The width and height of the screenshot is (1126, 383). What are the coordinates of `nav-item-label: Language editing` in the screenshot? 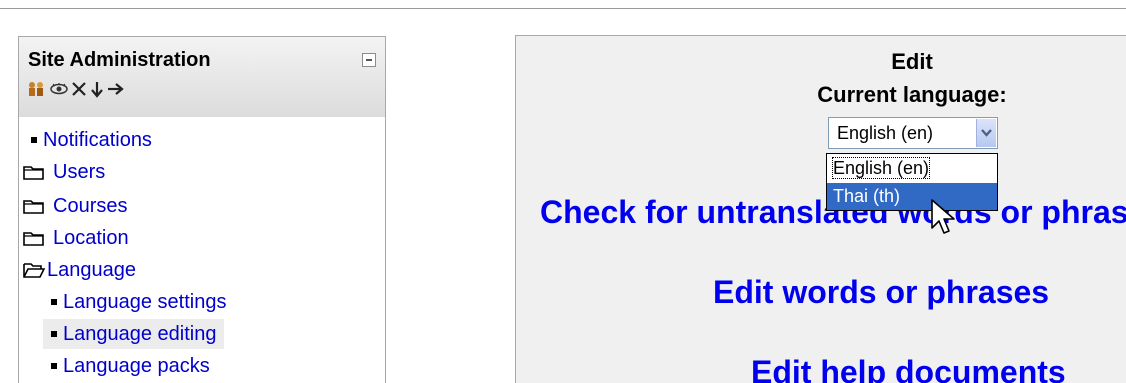 It's located at (139, 334).